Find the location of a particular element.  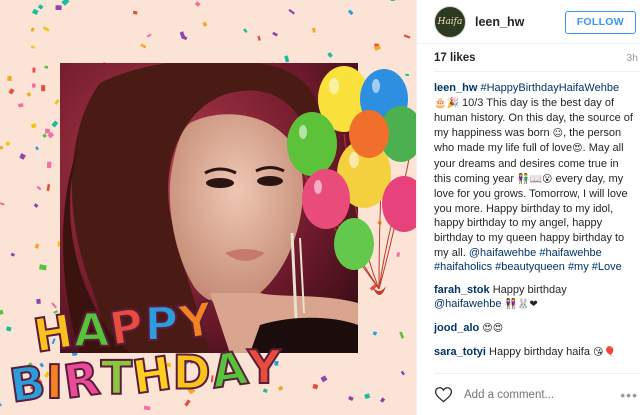

post-footer: ••• is located at coordinates (537, 394).